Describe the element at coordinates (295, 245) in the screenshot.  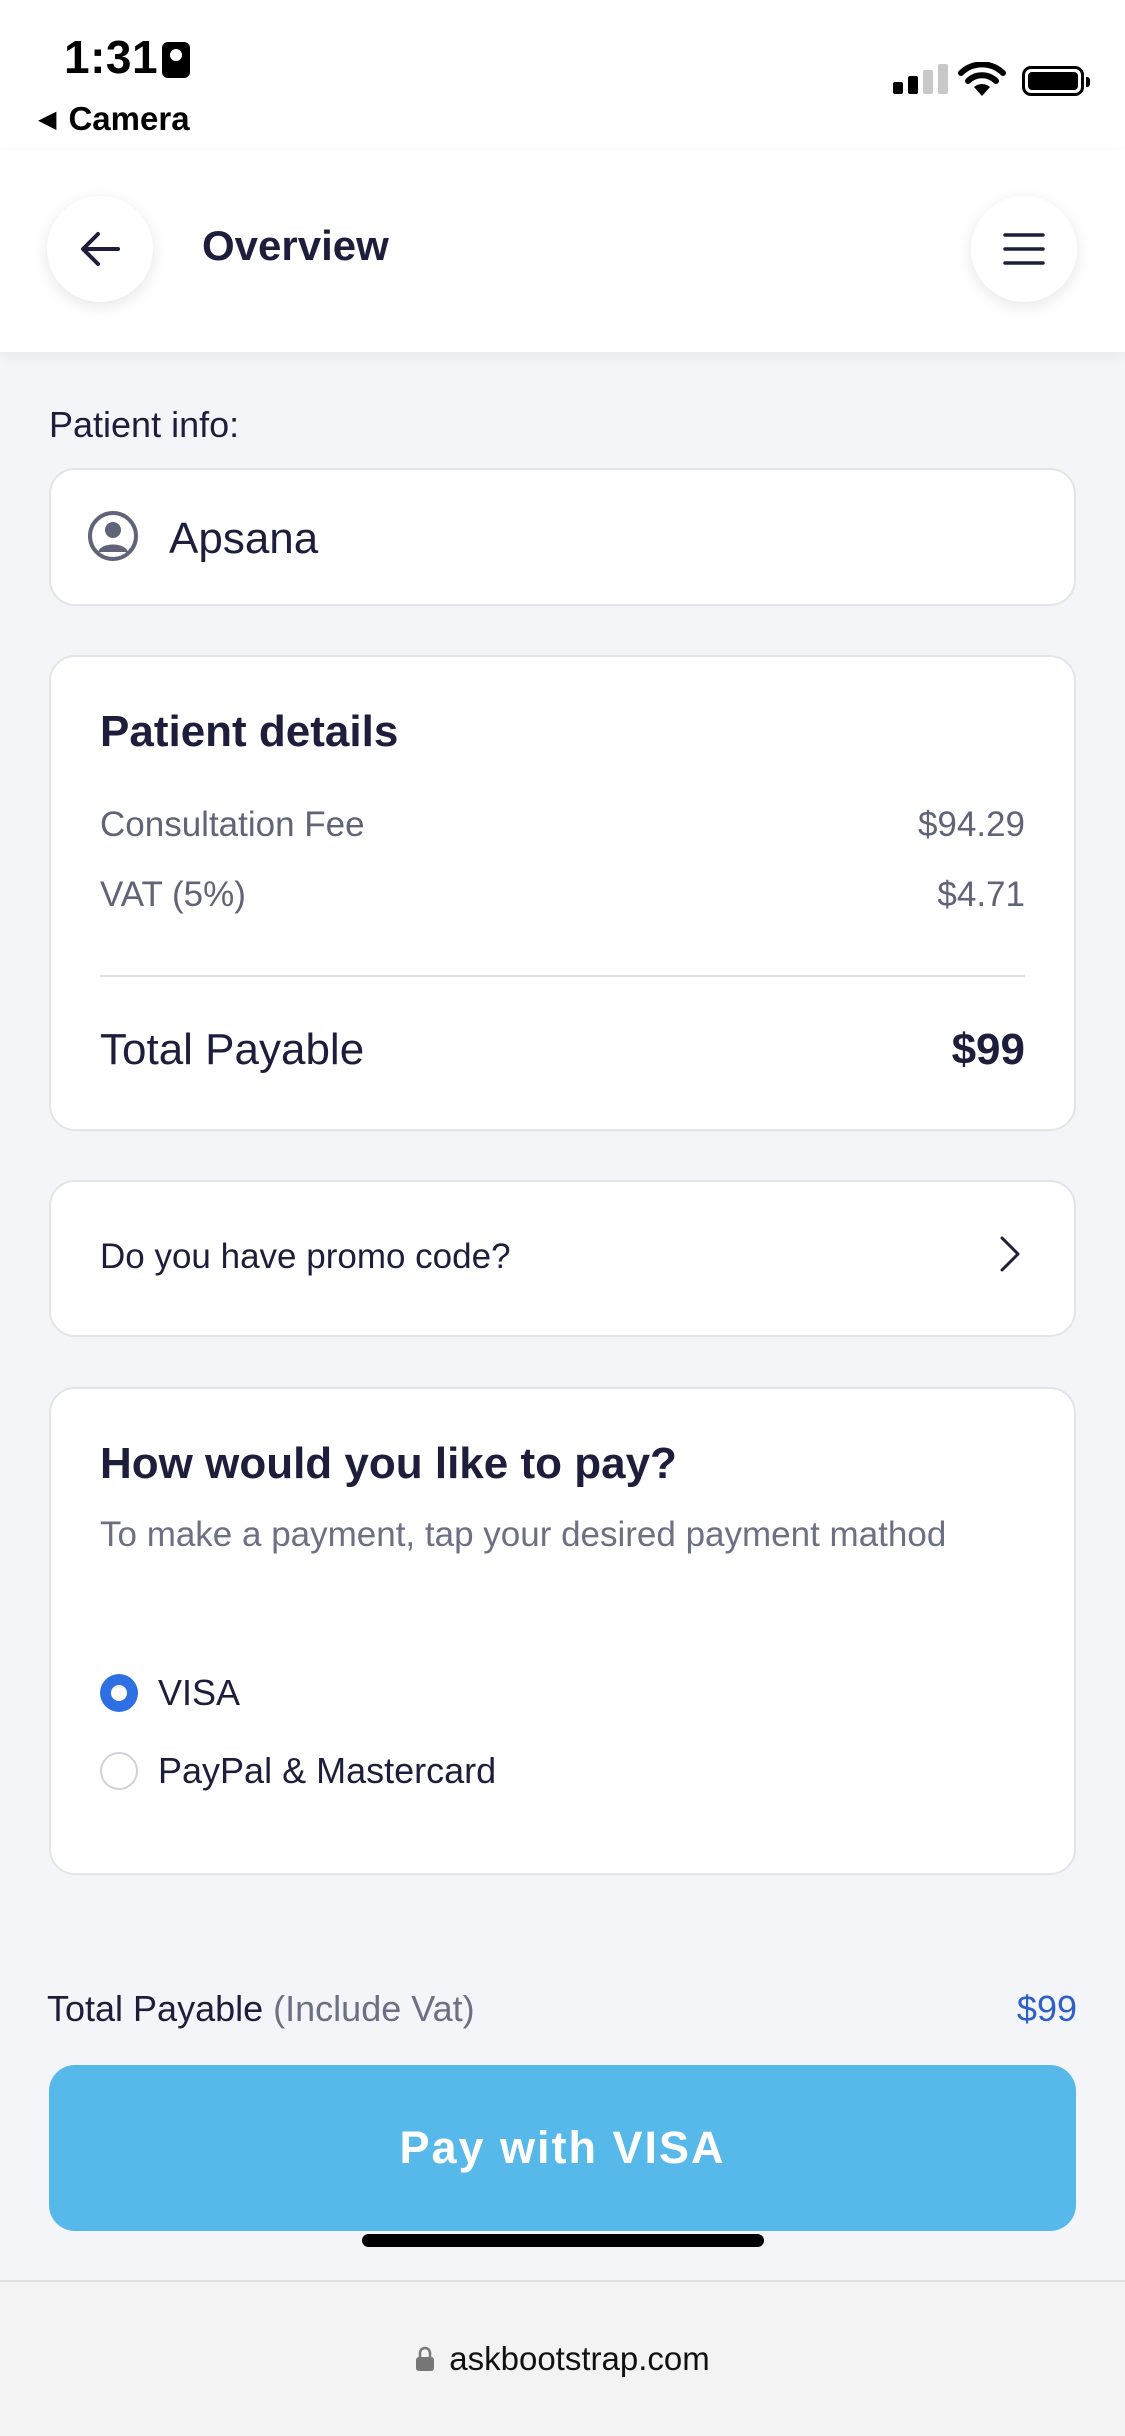
I see `page-title: Overview` at that location.